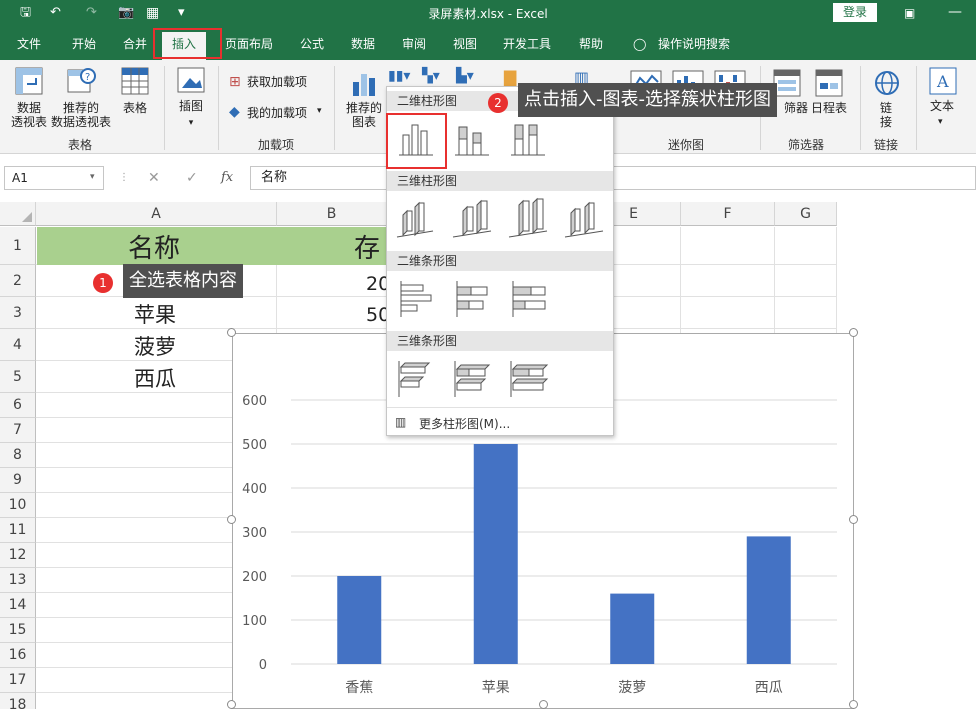  Describe the element at coordinates (416, 141) in the screenshot. I see `clustered-column-highlight` at that location.